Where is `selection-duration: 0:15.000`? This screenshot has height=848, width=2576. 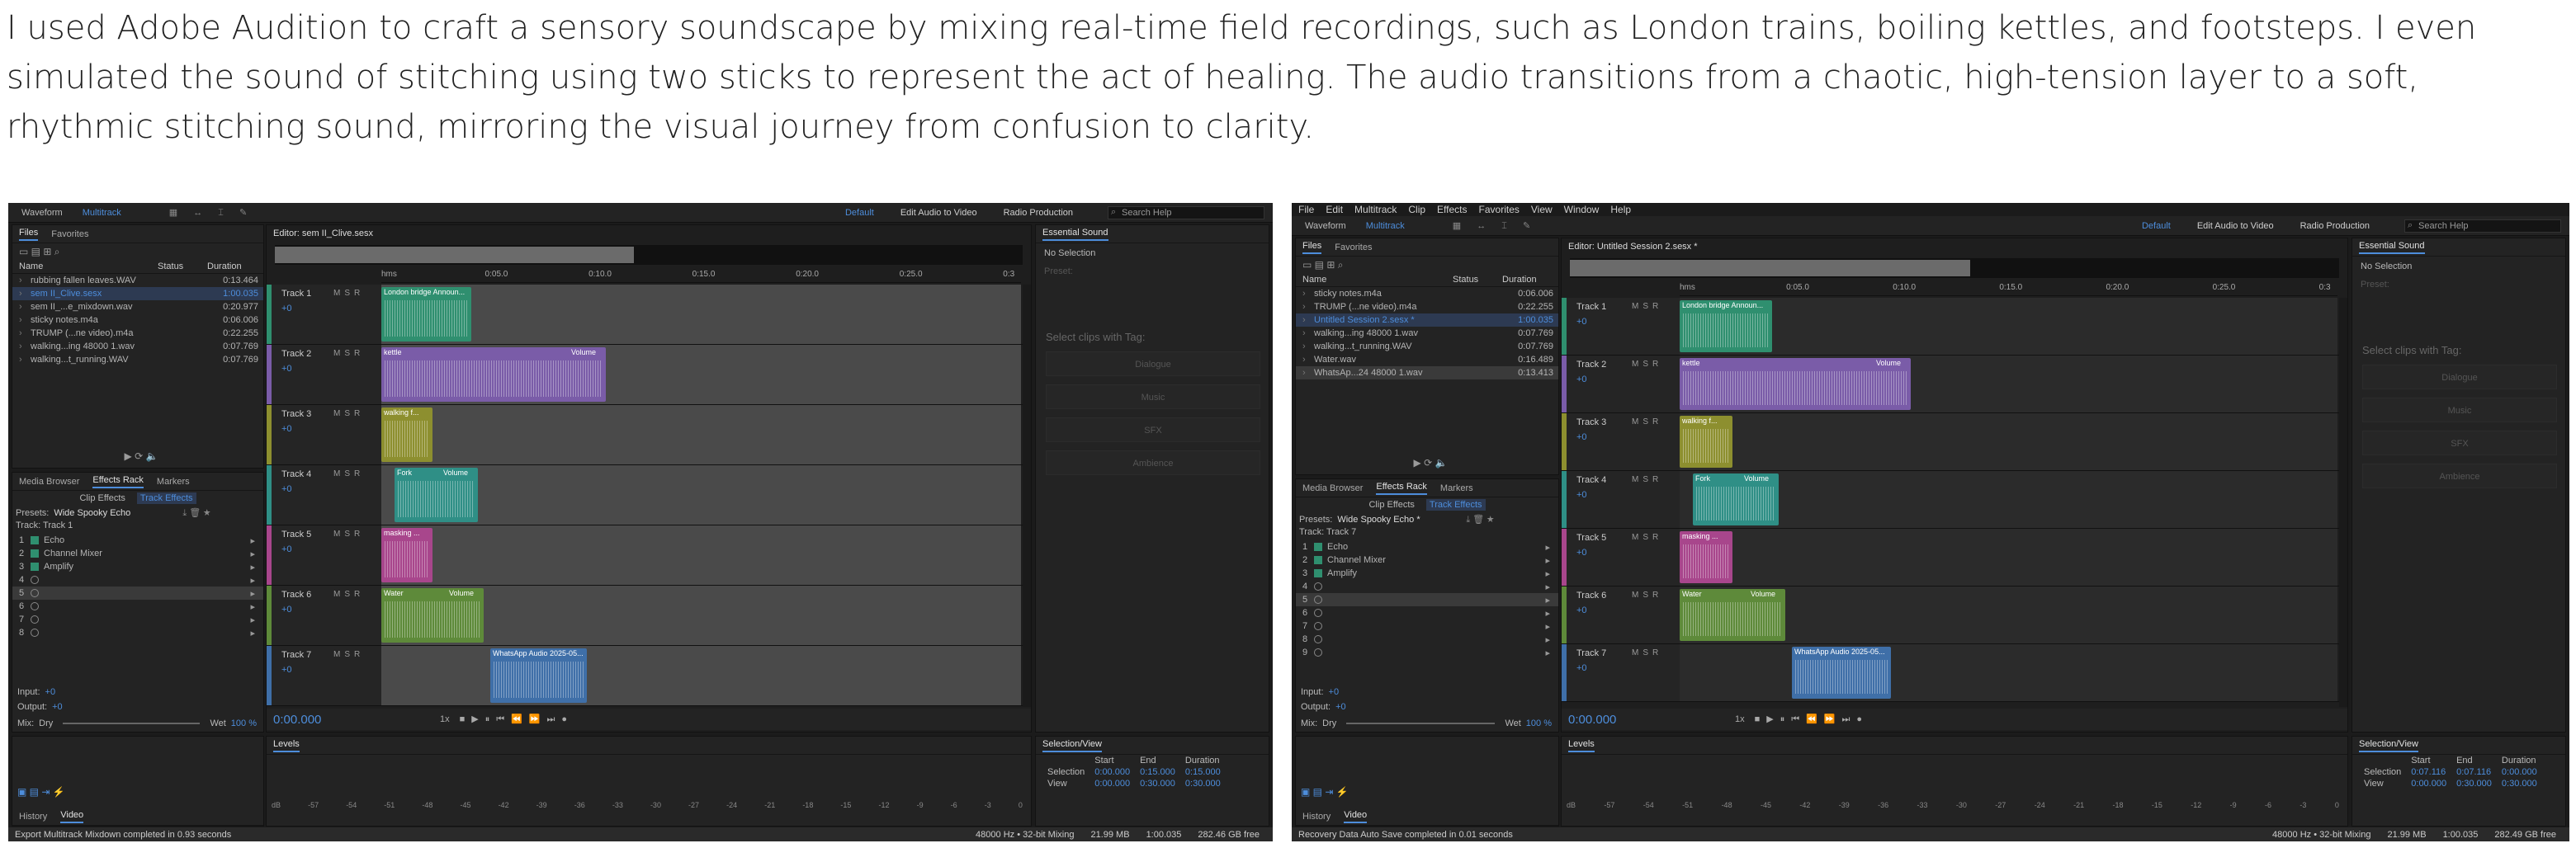 selection-duration: 0:15.000 is located at coordinates (1203, 772).